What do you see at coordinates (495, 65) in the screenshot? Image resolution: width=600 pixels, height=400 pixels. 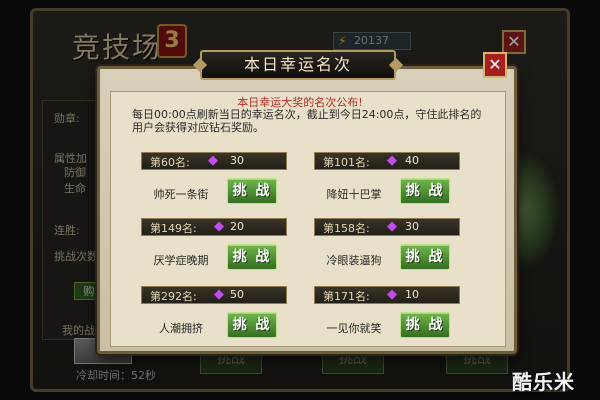 I see `popup-close-button: ✕` at bounding box center [495, 65].